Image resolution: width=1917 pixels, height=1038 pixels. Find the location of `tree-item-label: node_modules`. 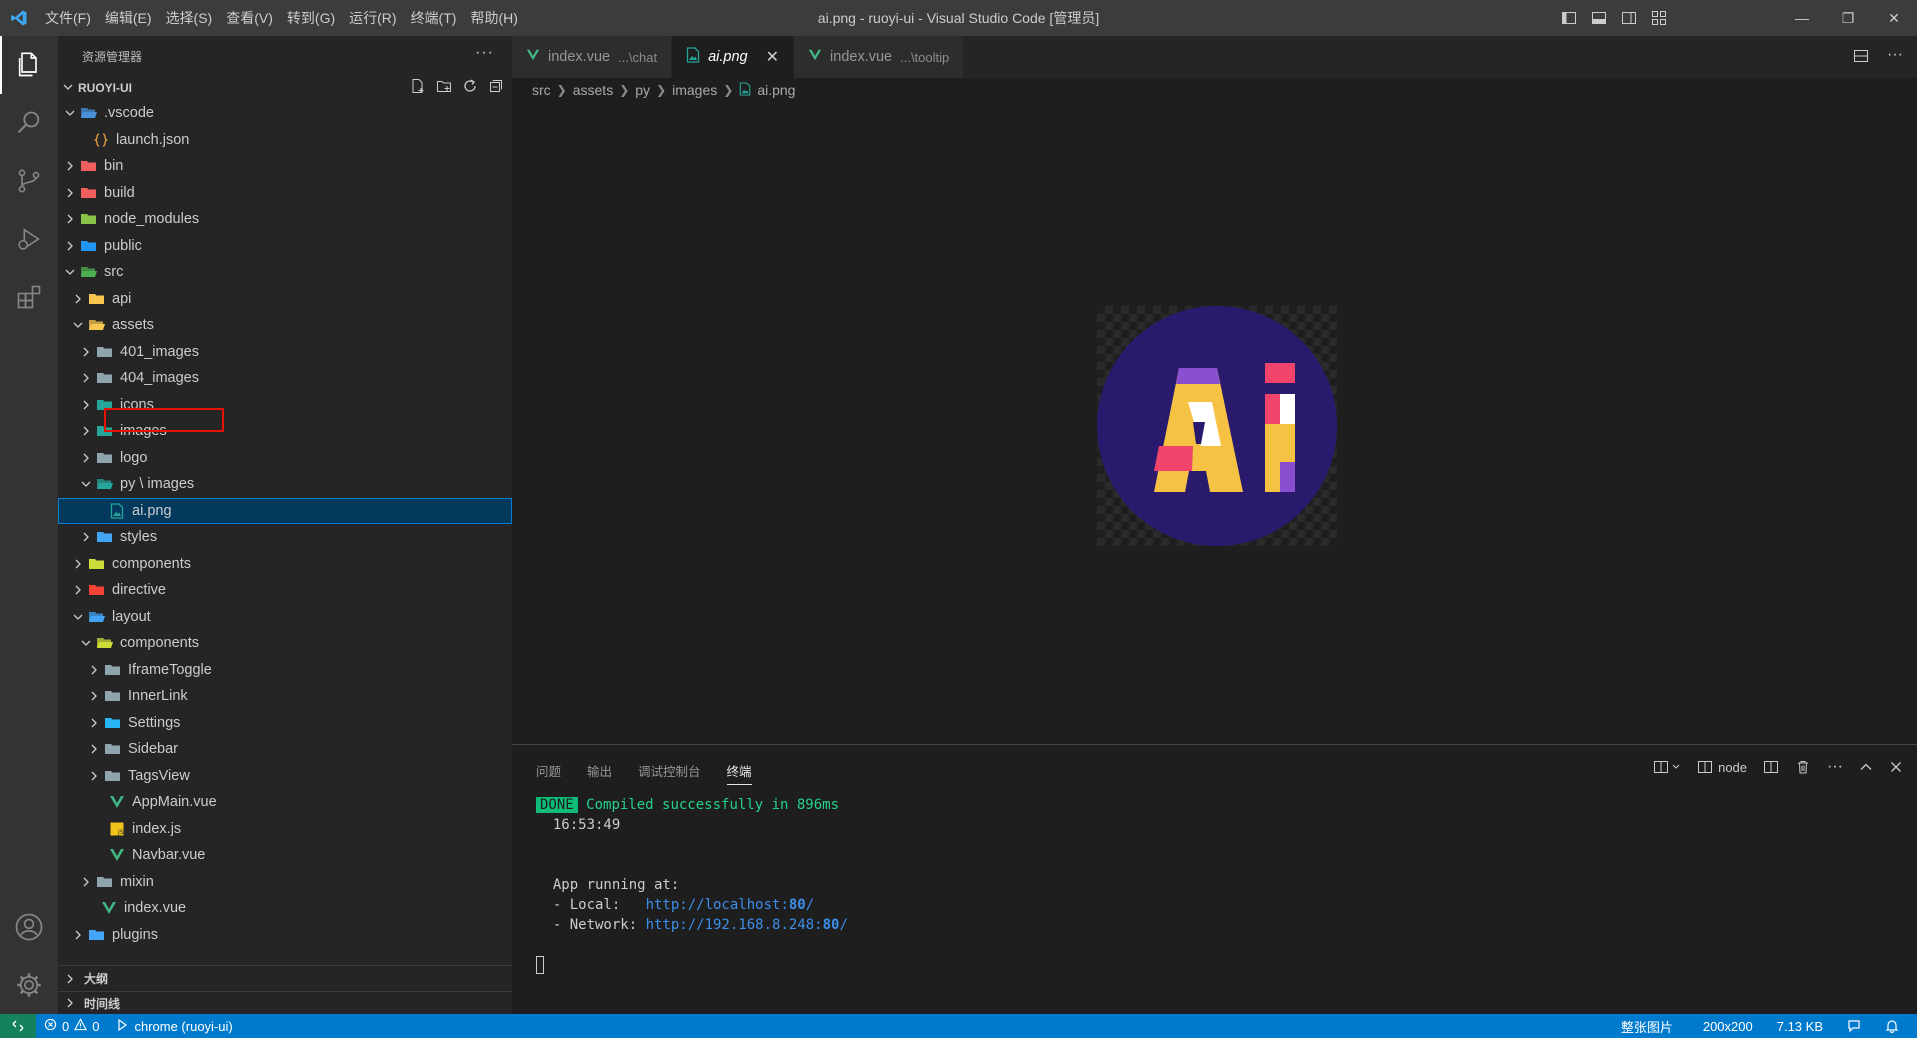

tree-item-label: node_modules is located at coordinates (152, 219).